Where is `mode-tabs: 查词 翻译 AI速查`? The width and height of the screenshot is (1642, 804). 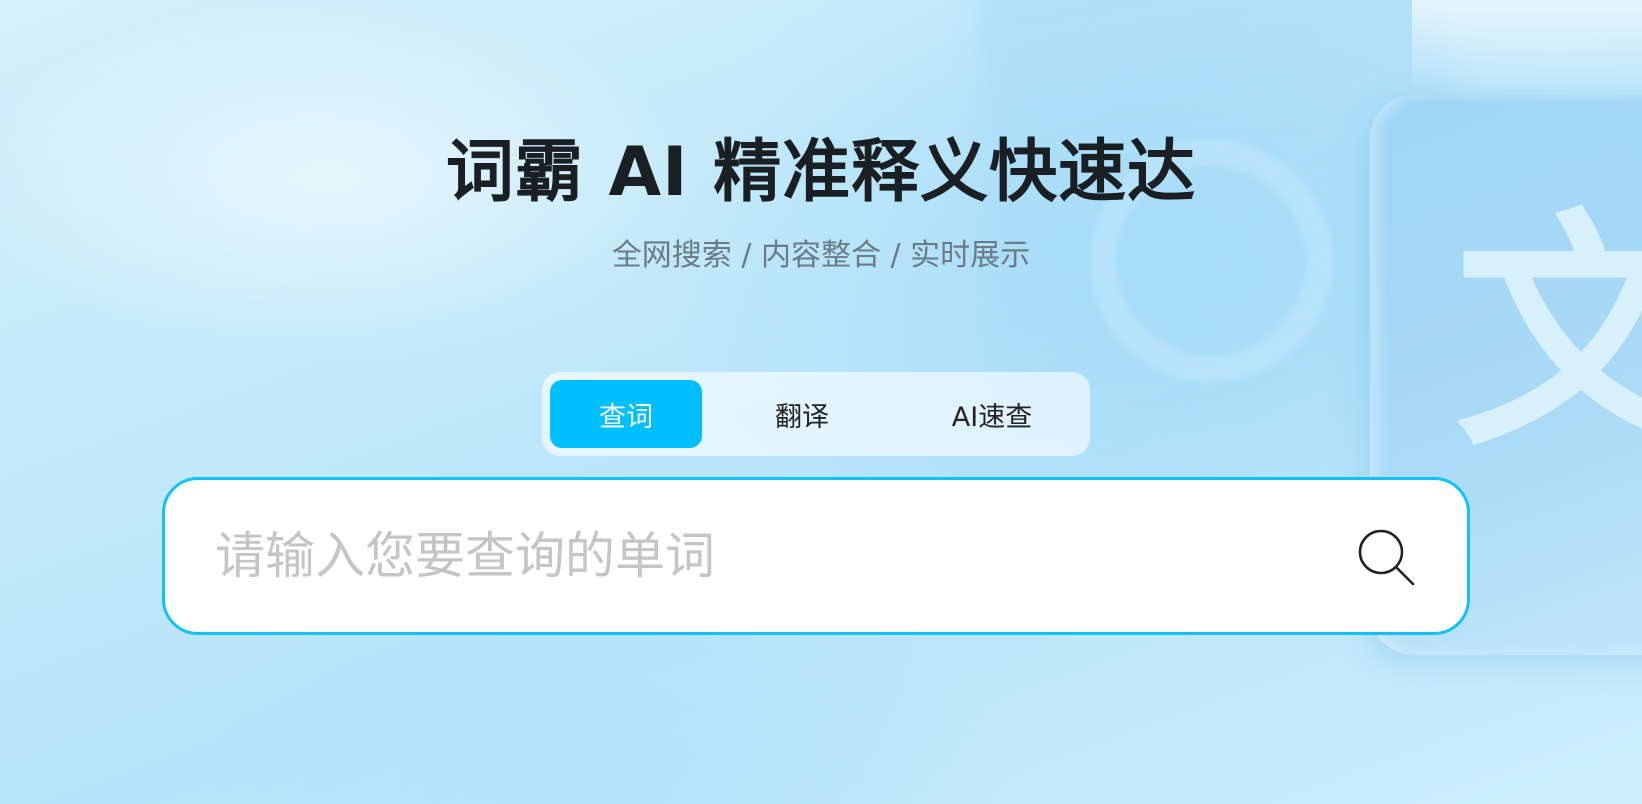 mode-tabs: 查词 翻译 AI速查 is located at coordinates (816, 414).